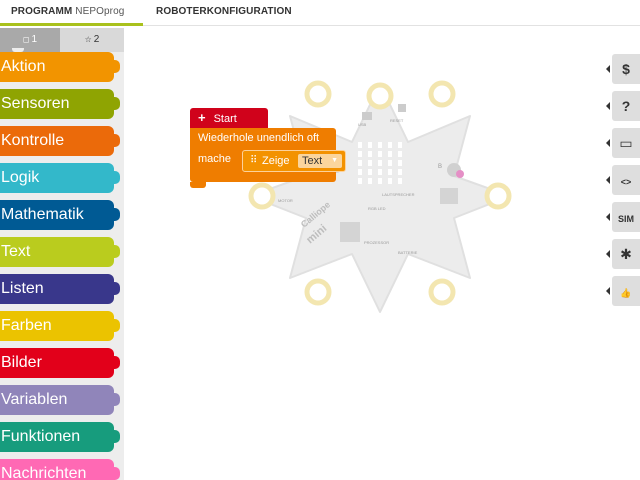 Image resolution: width=640 pixels, height=480 pixels. I want to click on category-text: Text, so click(60, 250).